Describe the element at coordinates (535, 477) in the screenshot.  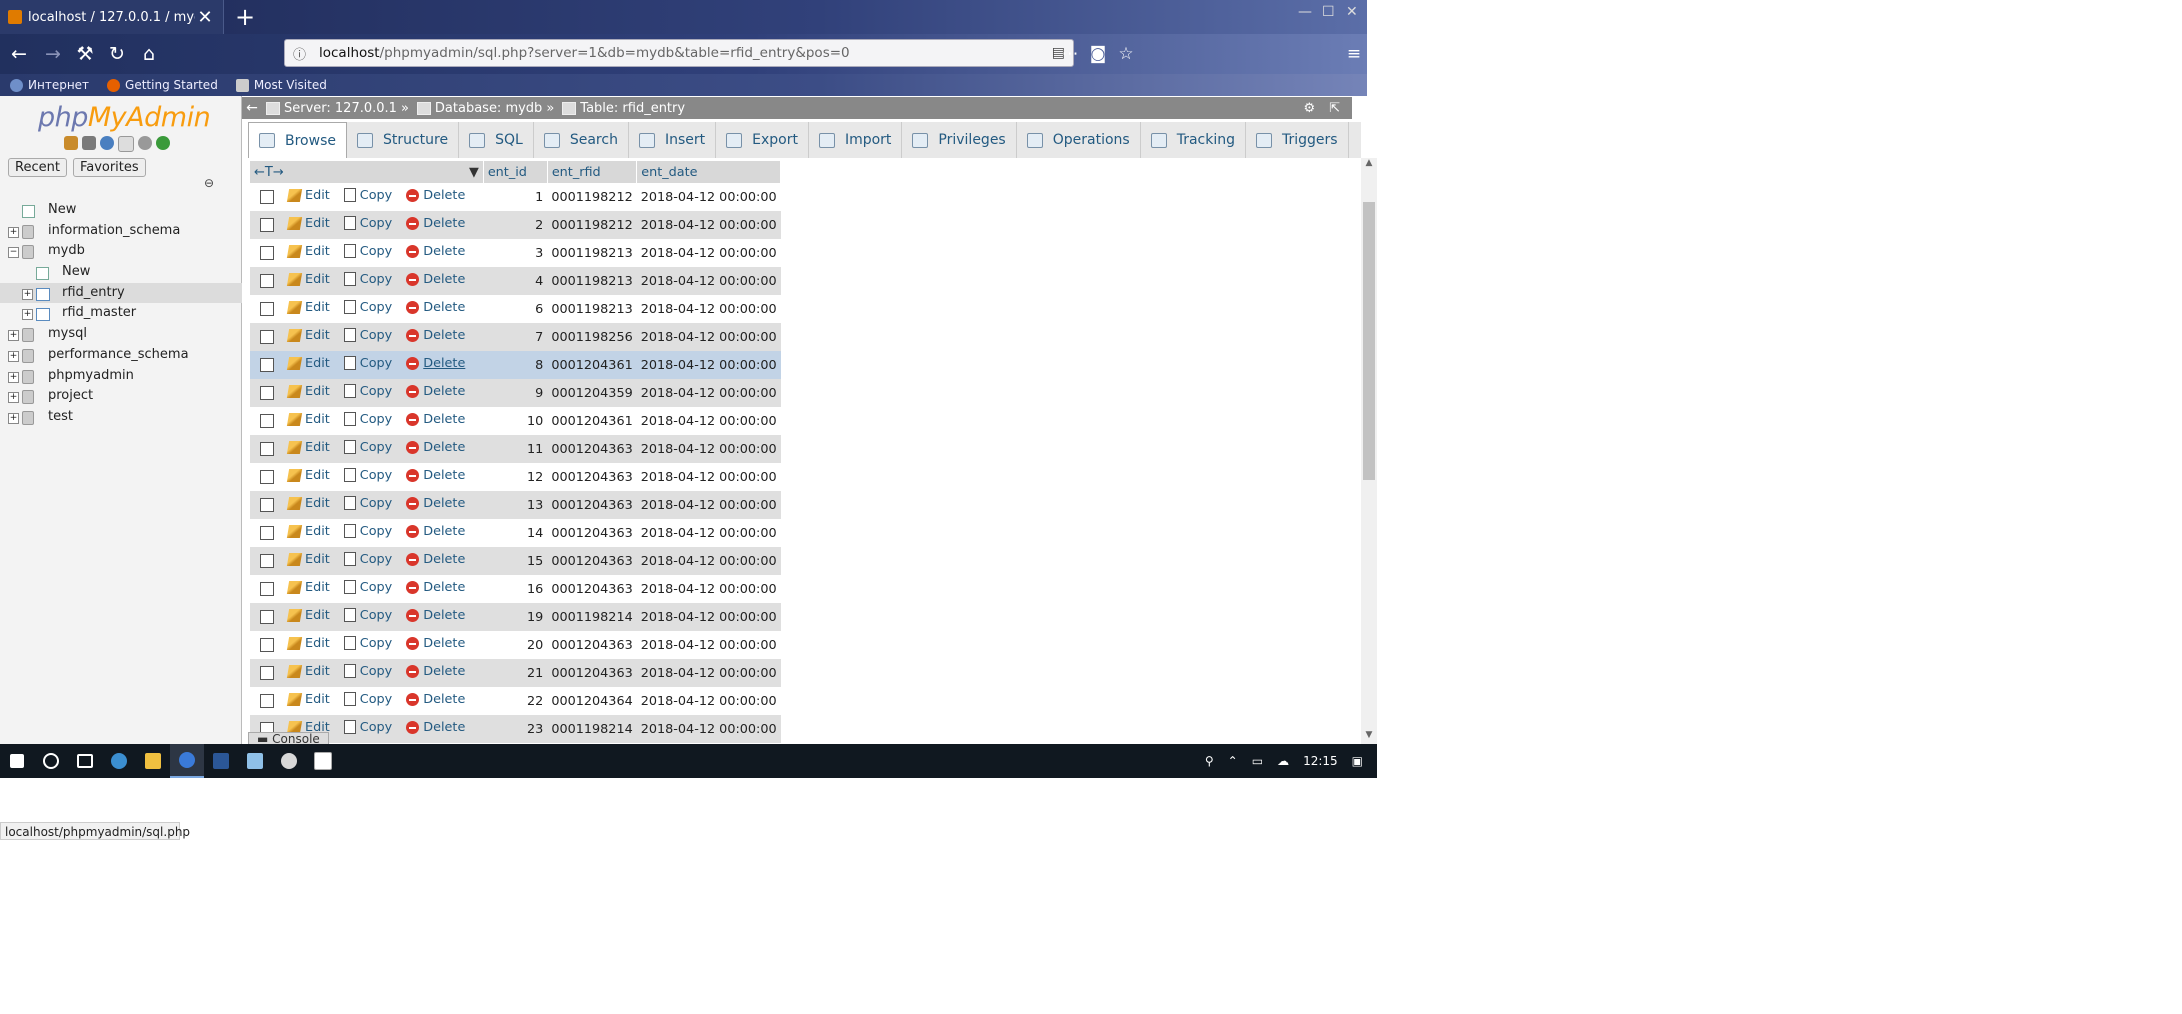
I see `cell-ent-id: 12` at that location.